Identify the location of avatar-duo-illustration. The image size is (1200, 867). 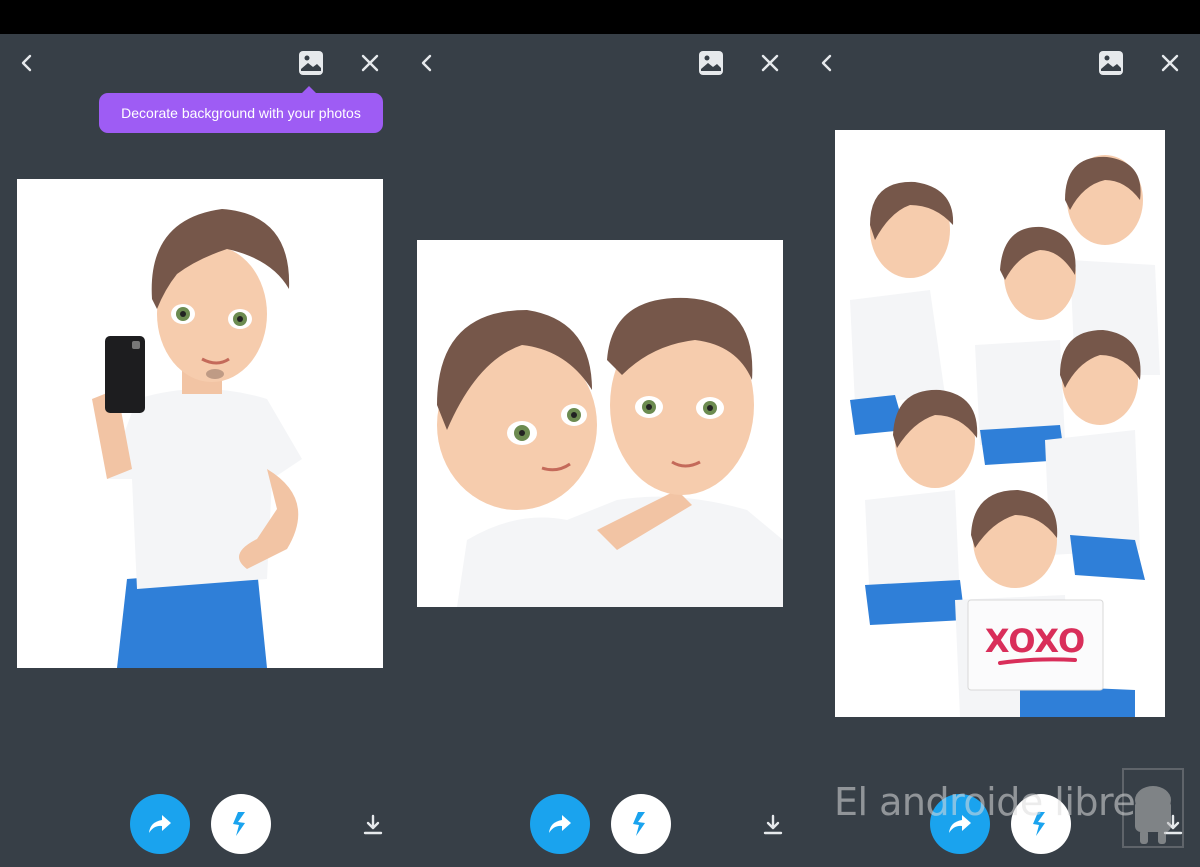
(610, 452).